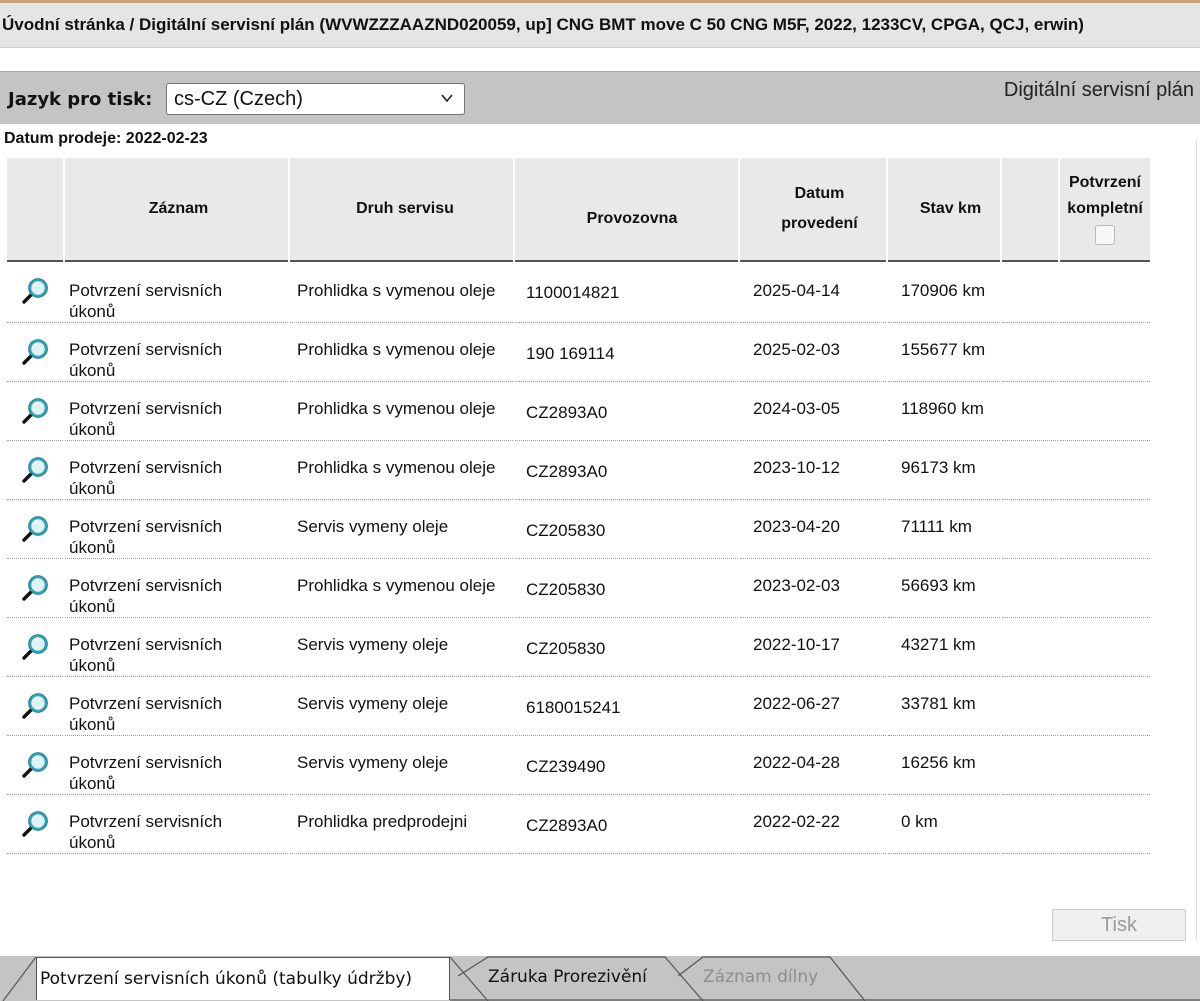 Image resolution: width=1200 pixels, height=1001 pixels. I want to click on mileage-cell: 155677 km, so click(944, 352).